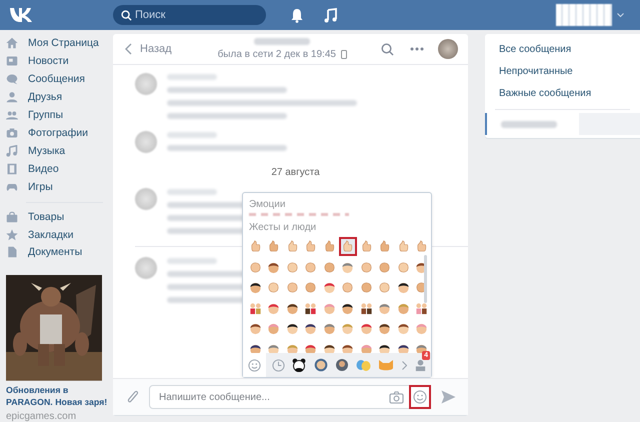  Describe the element at coordinates (59, 115) in the screenshot. I see `nav-item: Группы` at that location.